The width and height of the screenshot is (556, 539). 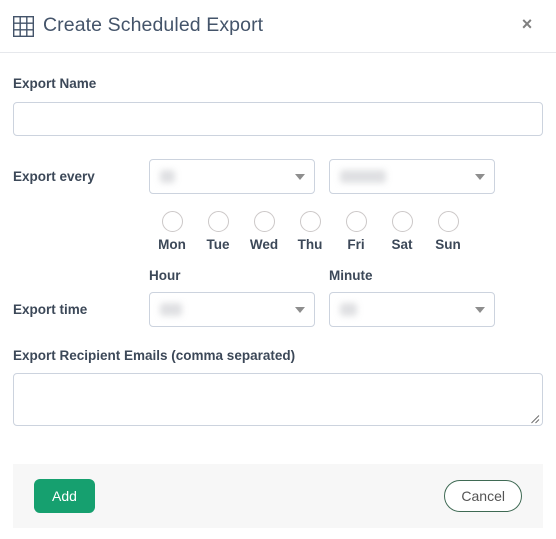 What do you see at coordinates (232, 176) in the screenshot?
I see `export-interval-select` at bounding box center [232, 176].